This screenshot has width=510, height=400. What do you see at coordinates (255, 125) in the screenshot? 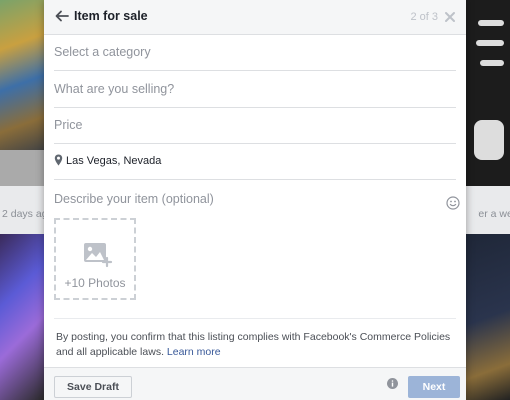
I see `price-input: Price` at bounding box center [255, 125].